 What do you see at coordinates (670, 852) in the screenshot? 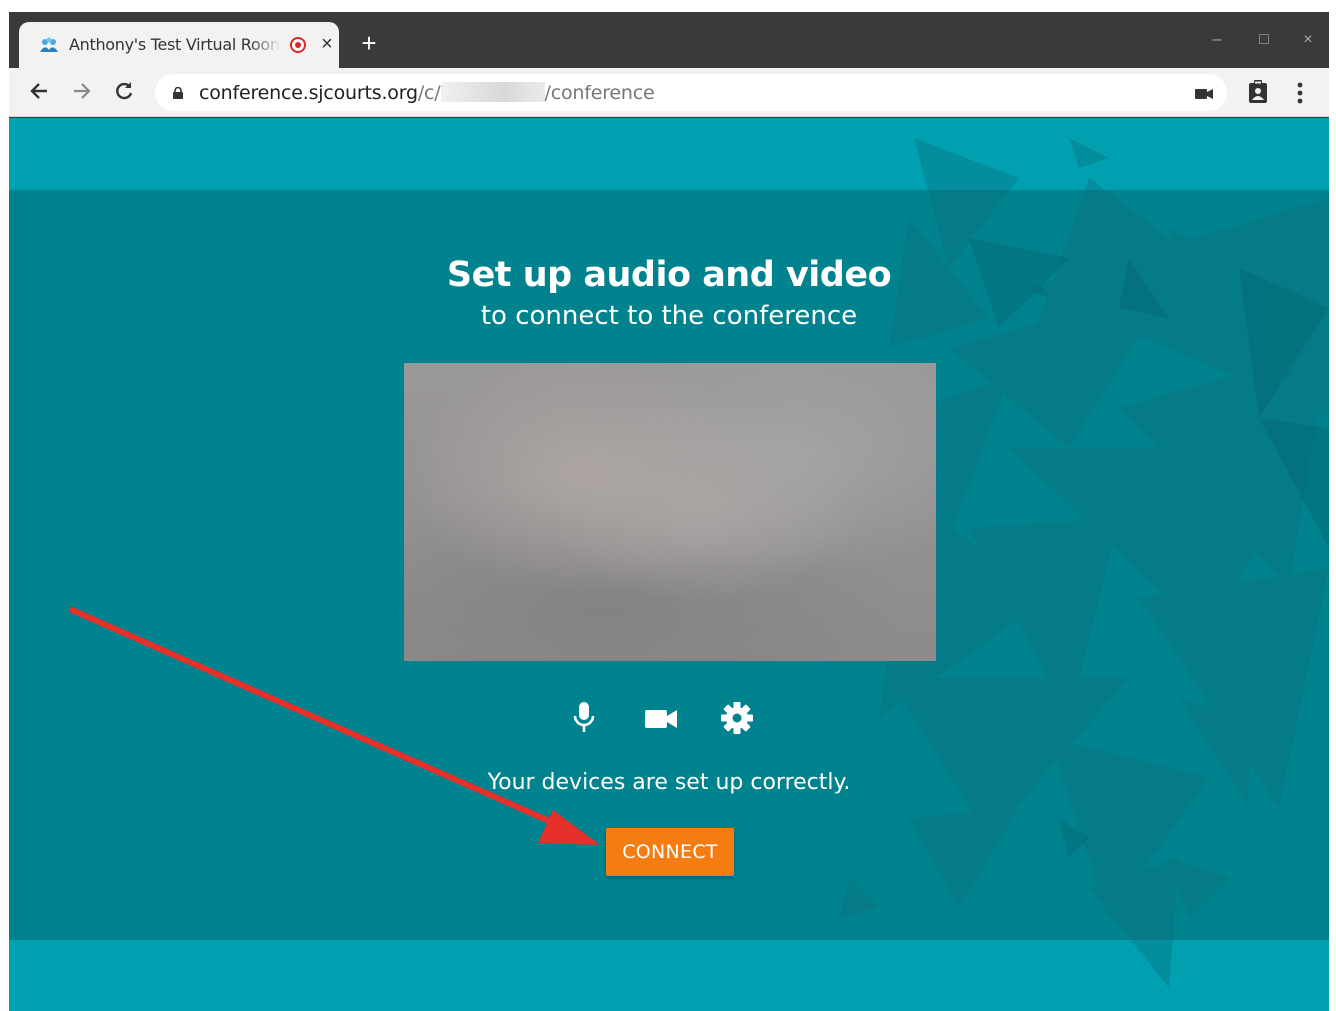
I see `connect-button: CONNECT` at bounding box center [670, 852].